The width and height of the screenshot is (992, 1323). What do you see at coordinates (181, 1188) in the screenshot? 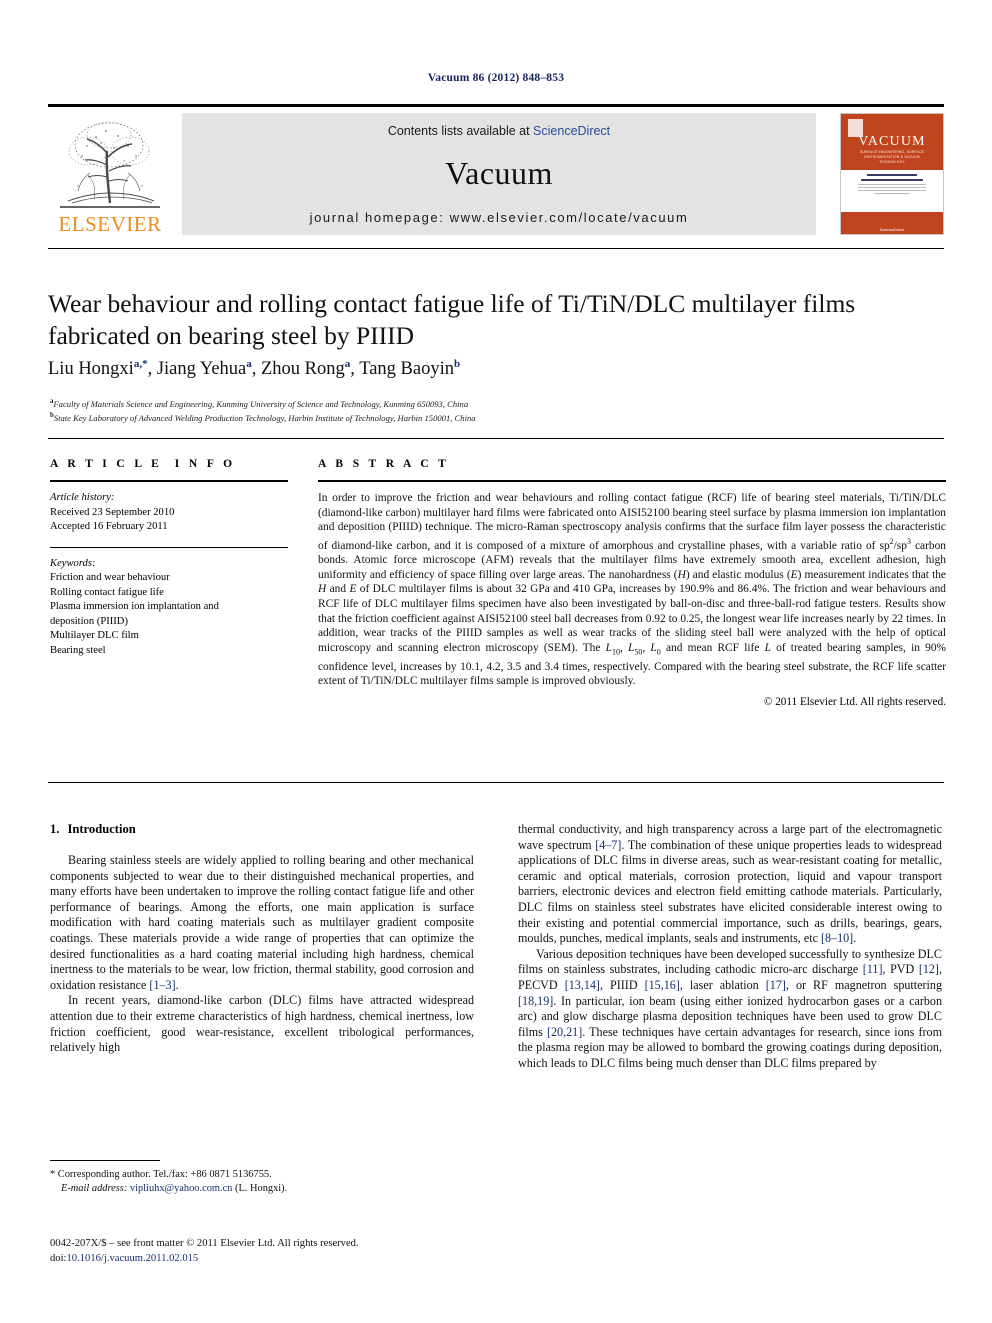
I see `email-link: vipliuhx@yahoo.com.cn` at bounding box center [181, 1188].